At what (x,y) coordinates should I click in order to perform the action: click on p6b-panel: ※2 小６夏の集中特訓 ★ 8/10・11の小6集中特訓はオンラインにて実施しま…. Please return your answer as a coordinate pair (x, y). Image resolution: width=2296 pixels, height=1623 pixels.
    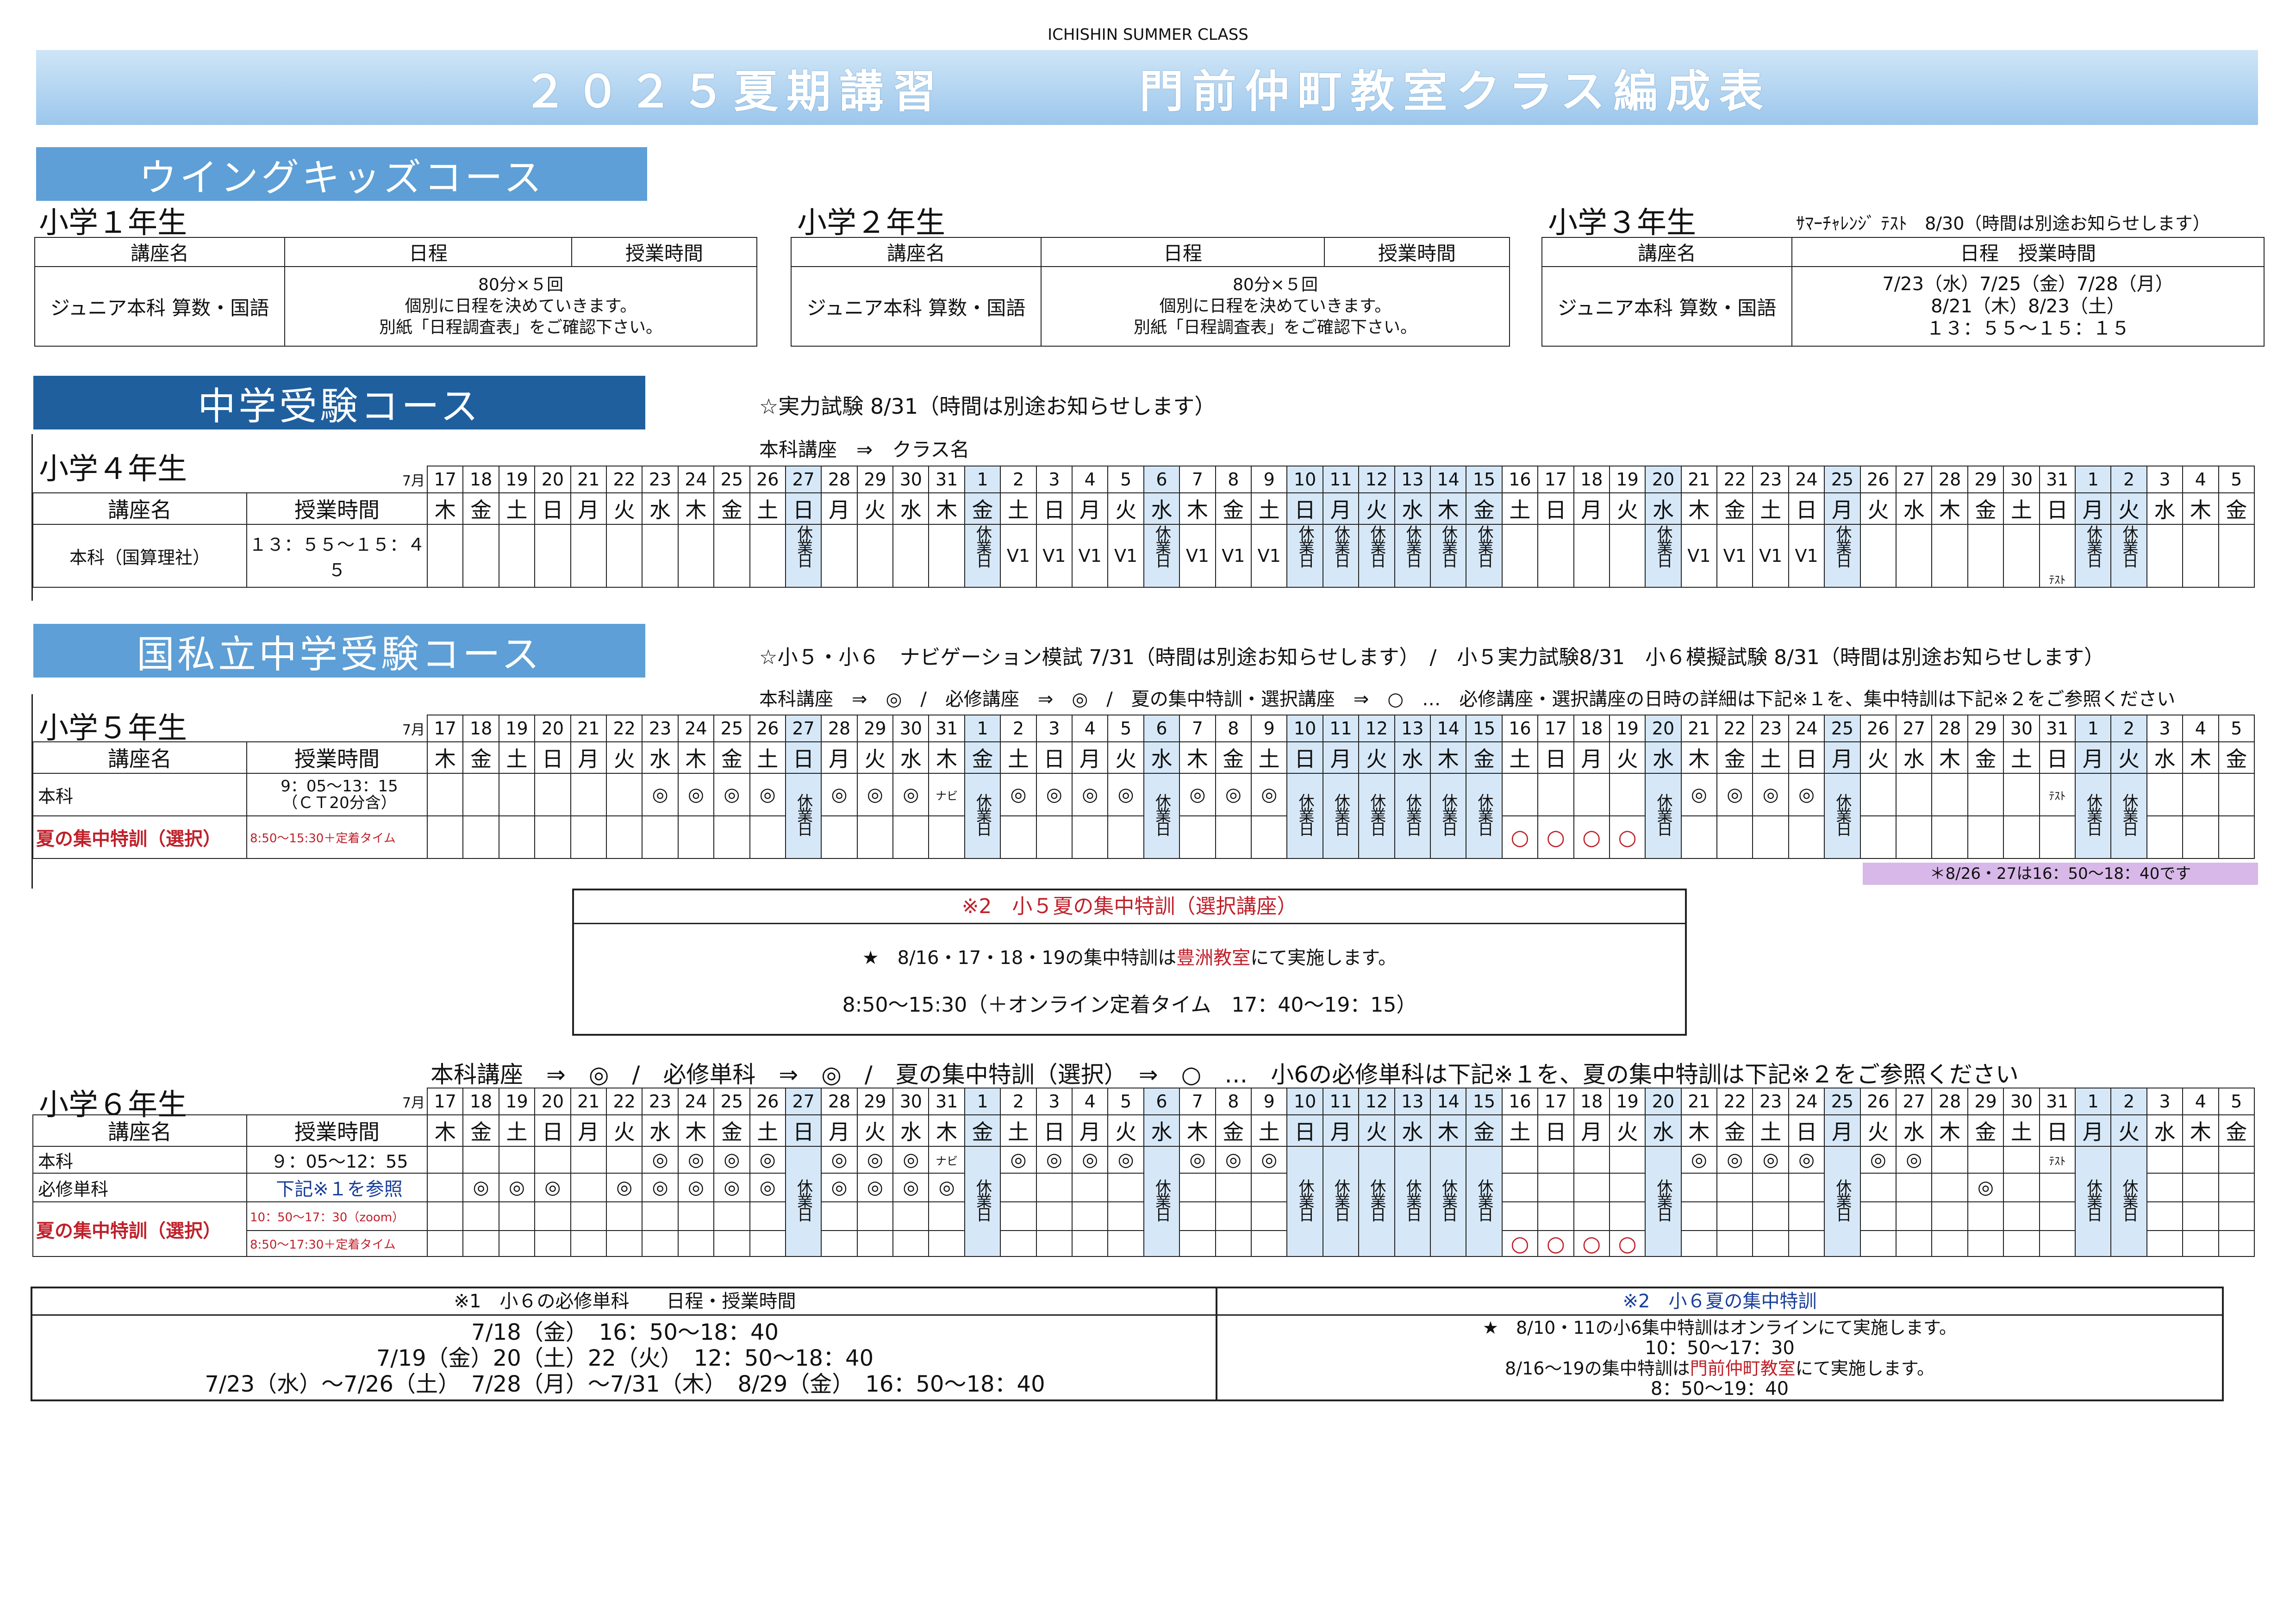
    Looking at the image, I should click on (1720, 1344).